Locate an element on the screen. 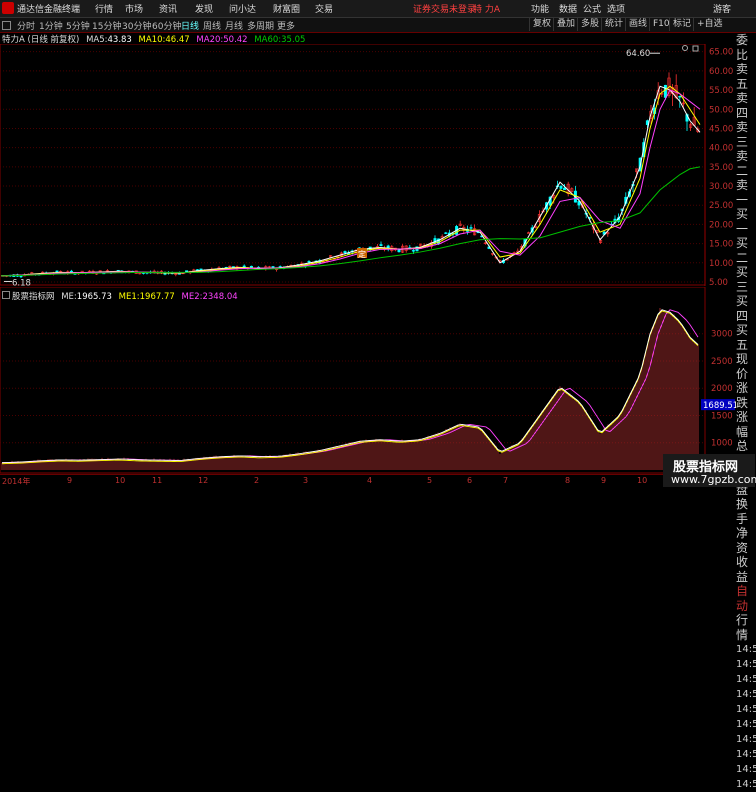  quote-field-label: 涨幅 is located at coordinates (742, 424).